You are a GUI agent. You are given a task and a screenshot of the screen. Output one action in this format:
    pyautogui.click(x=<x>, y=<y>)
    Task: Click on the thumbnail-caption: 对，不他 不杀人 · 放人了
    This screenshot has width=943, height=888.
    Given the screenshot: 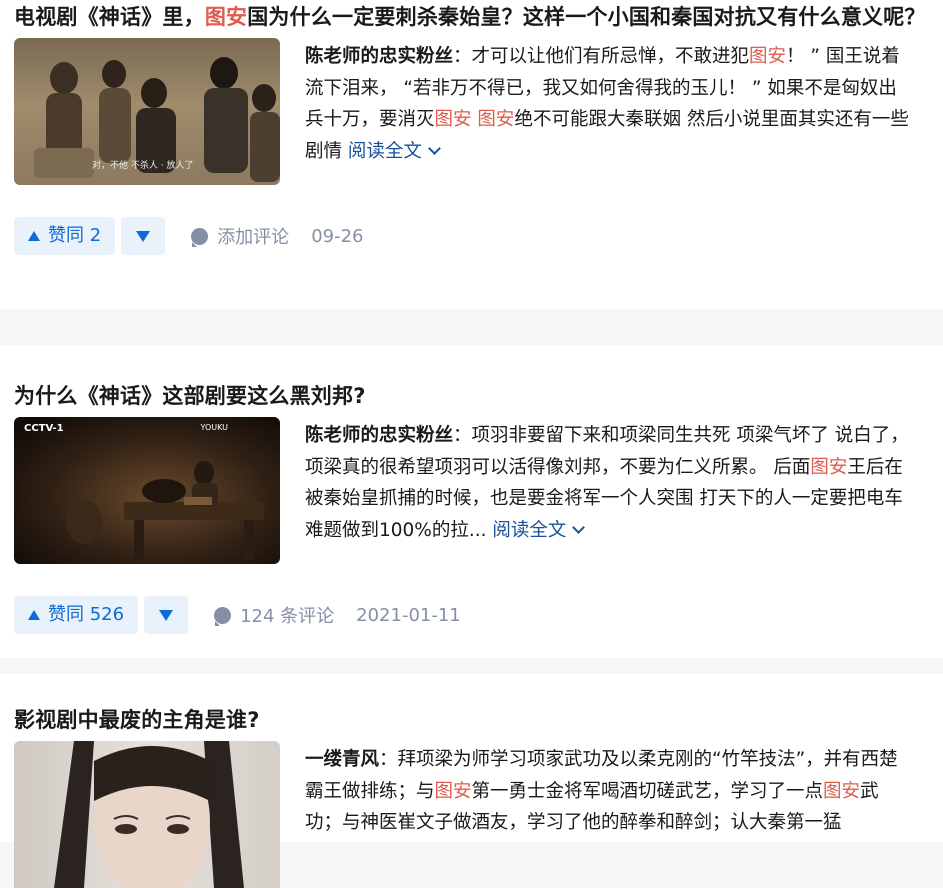 What is the action you would take?
    pyautogui.click(x=143, y=166)
    